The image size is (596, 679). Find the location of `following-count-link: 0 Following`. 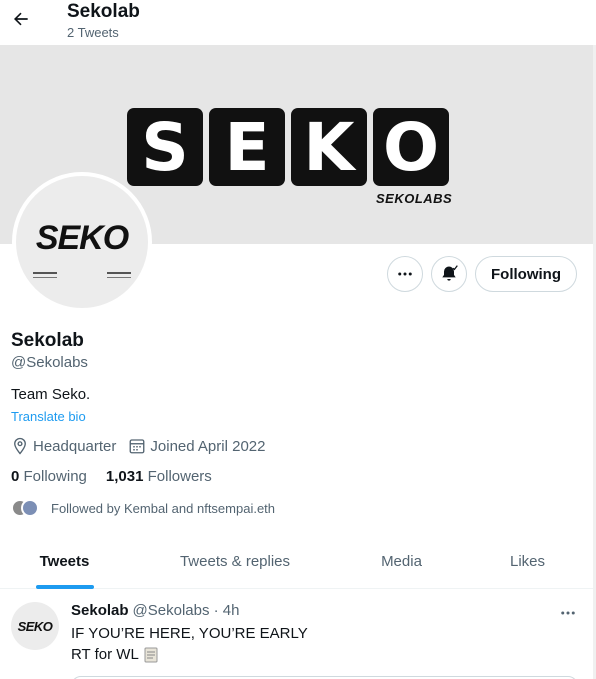

following-count-link: 0 Following is located at coordinates (49, 476).